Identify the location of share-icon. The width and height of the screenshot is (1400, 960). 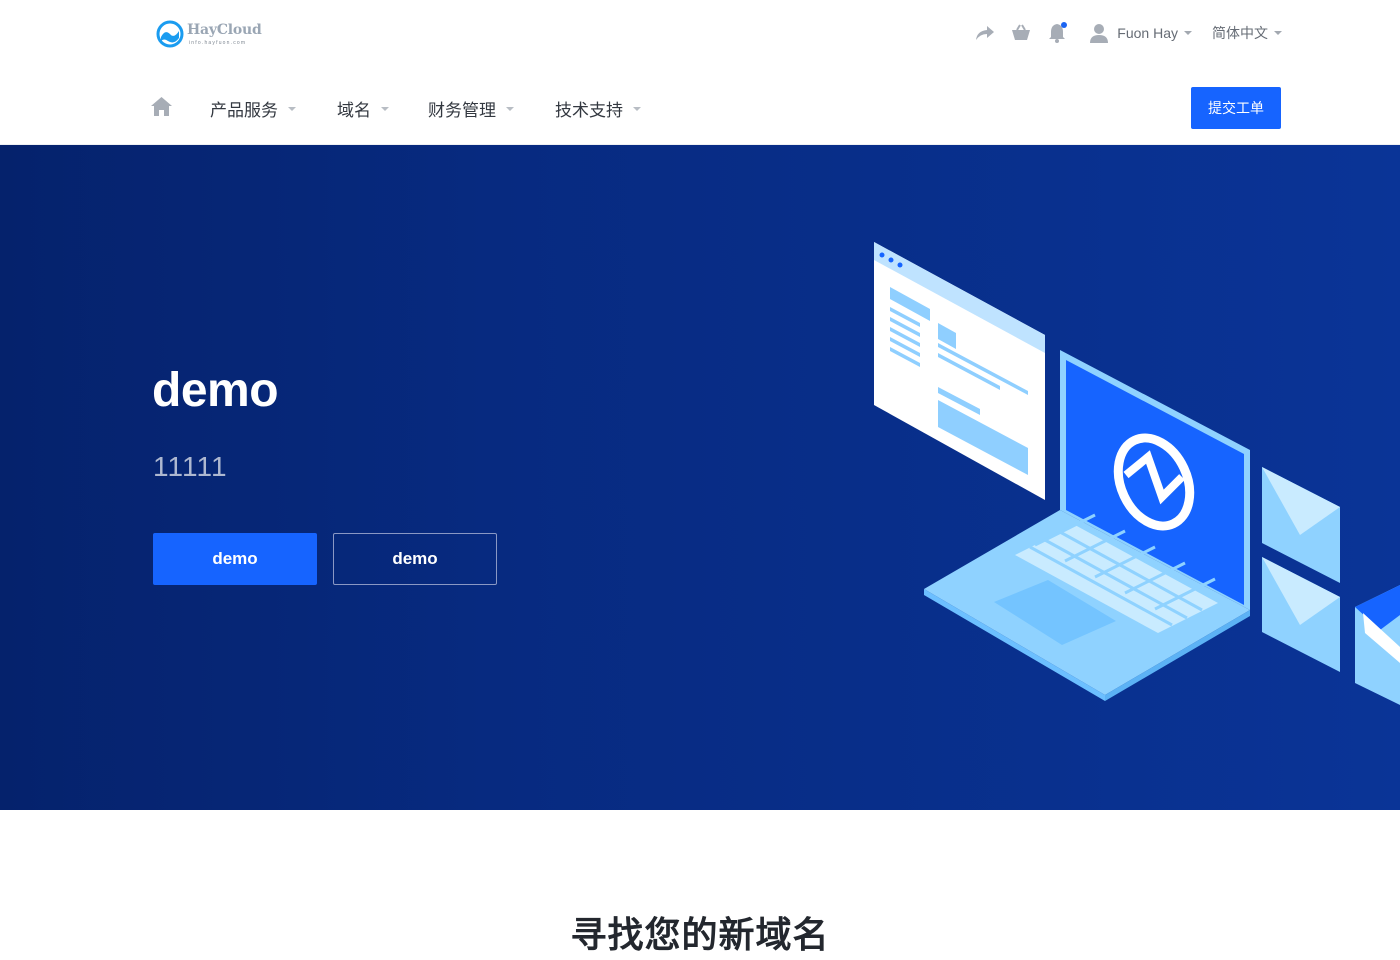
(985, 33).